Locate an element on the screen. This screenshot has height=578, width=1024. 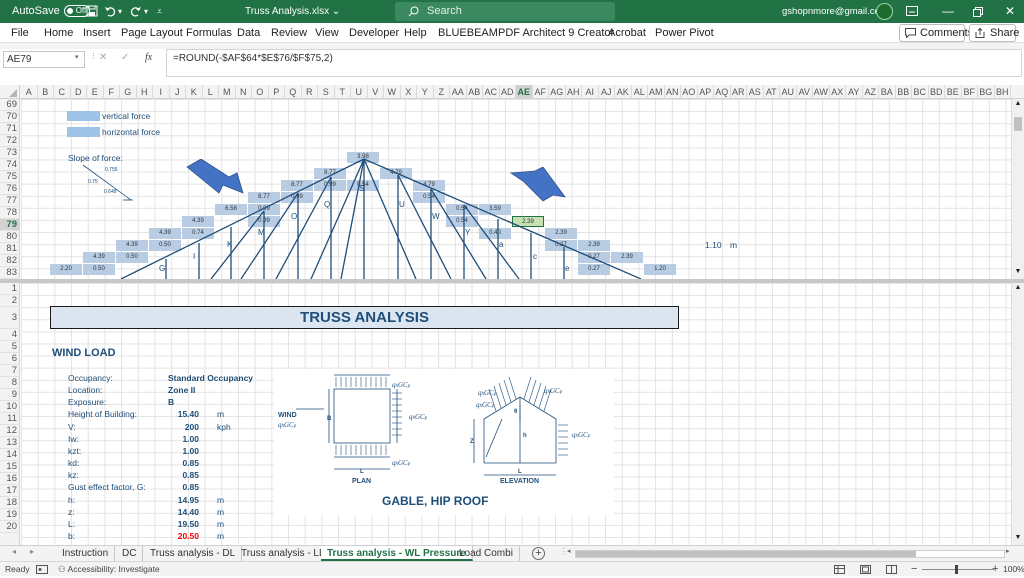
column-header-be: BE is located at coordinates (953, 92).